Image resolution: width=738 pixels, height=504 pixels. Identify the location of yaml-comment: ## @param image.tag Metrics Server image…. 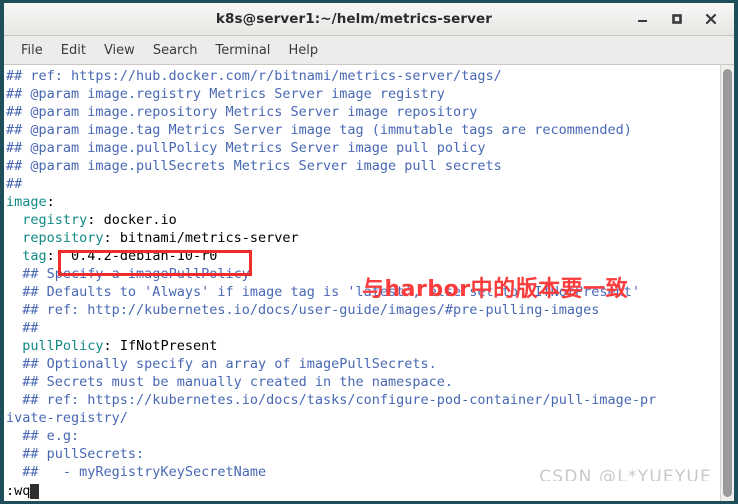
(319, 130).